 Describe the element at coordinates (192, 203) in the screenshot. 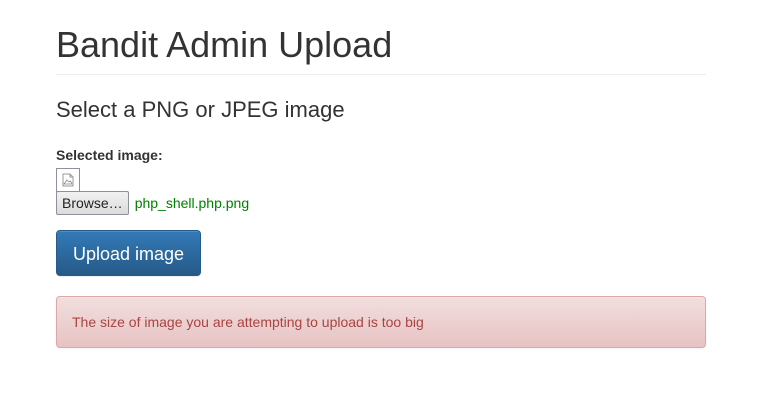

I see `selected-file-name: php_shell.php.png` at that location.